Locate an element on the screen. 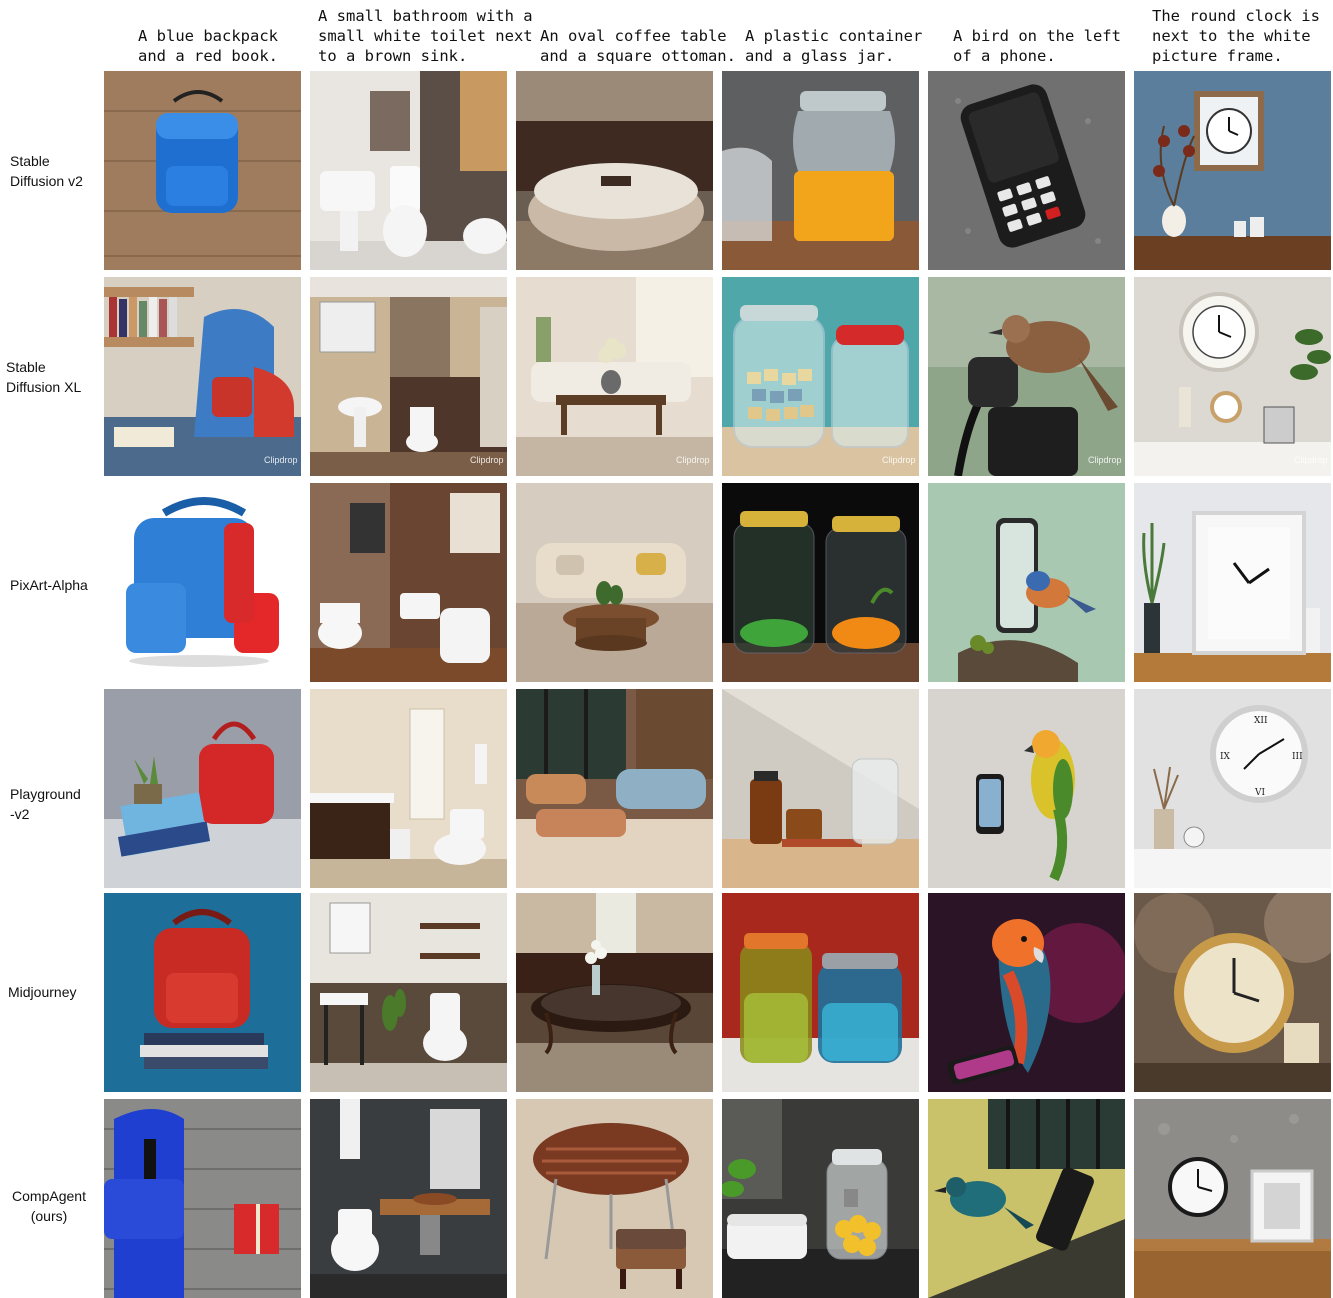 The image size is (1333, 1298). image-pixart-clock is located at coordinates (1232, 582).